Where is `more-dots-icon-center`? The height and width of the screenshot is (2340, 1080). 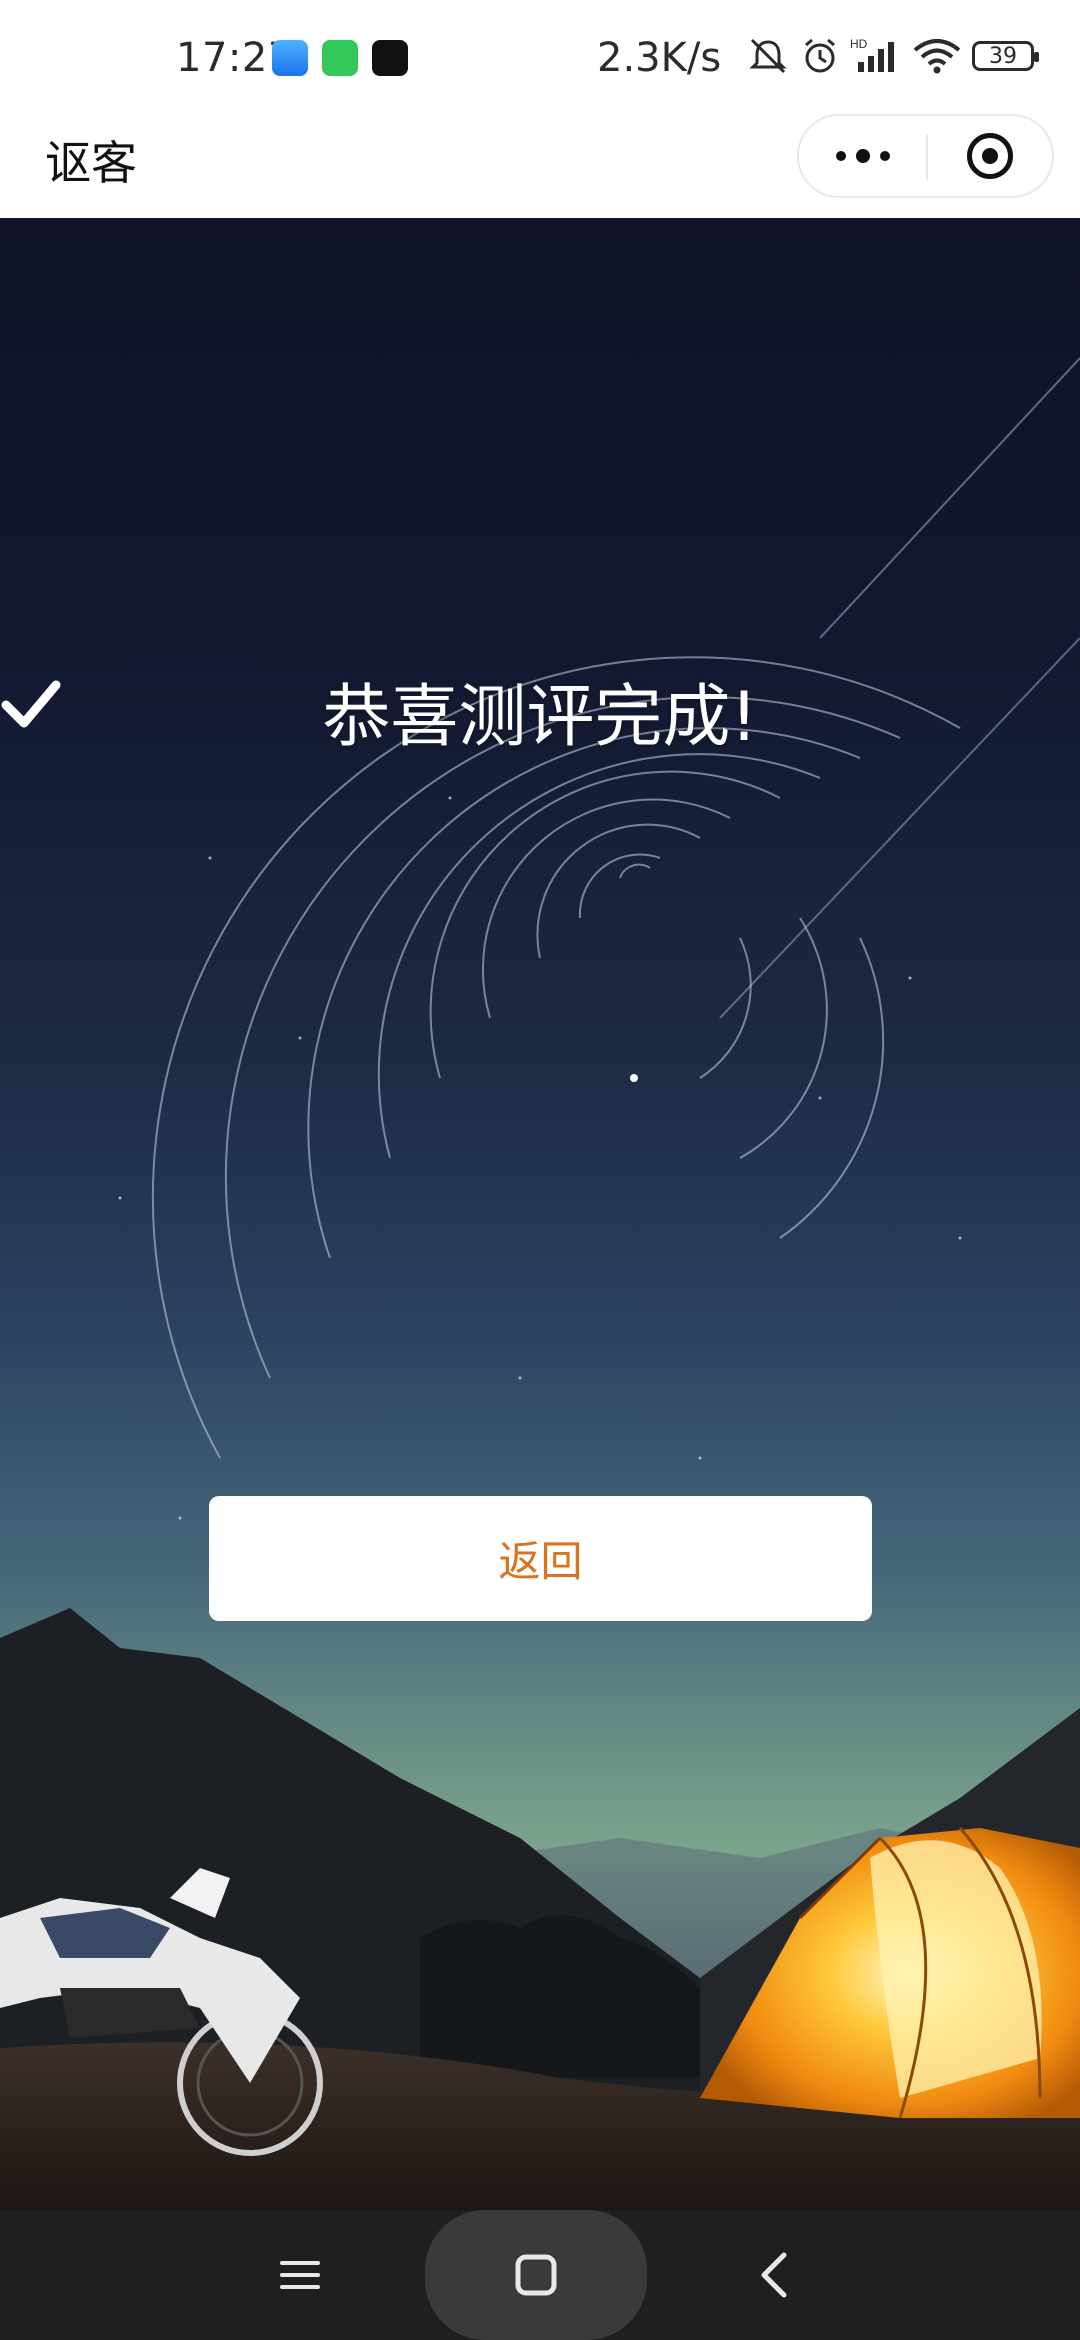 more-dots-icon-center is located at coordinates (862, 156).